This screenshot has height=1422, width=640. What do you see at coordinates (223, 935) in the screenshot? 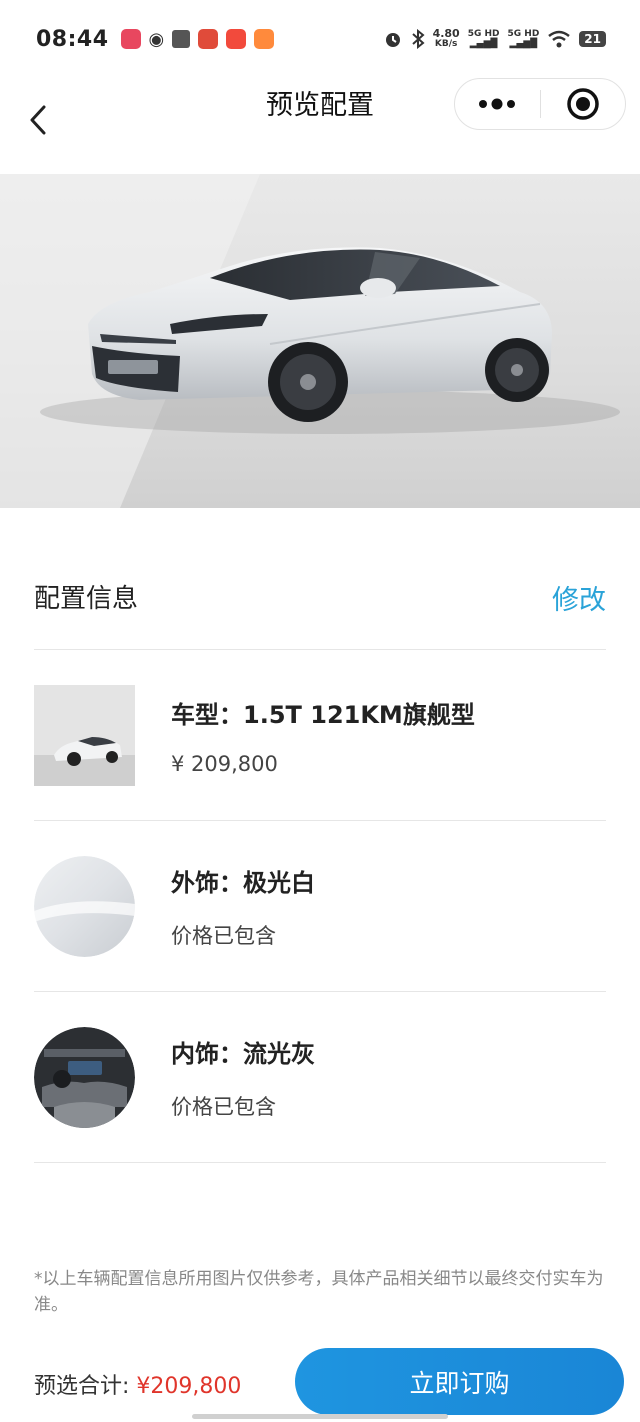
I see `exterior-price: 价格已包含` at bounding box center [223, 935].